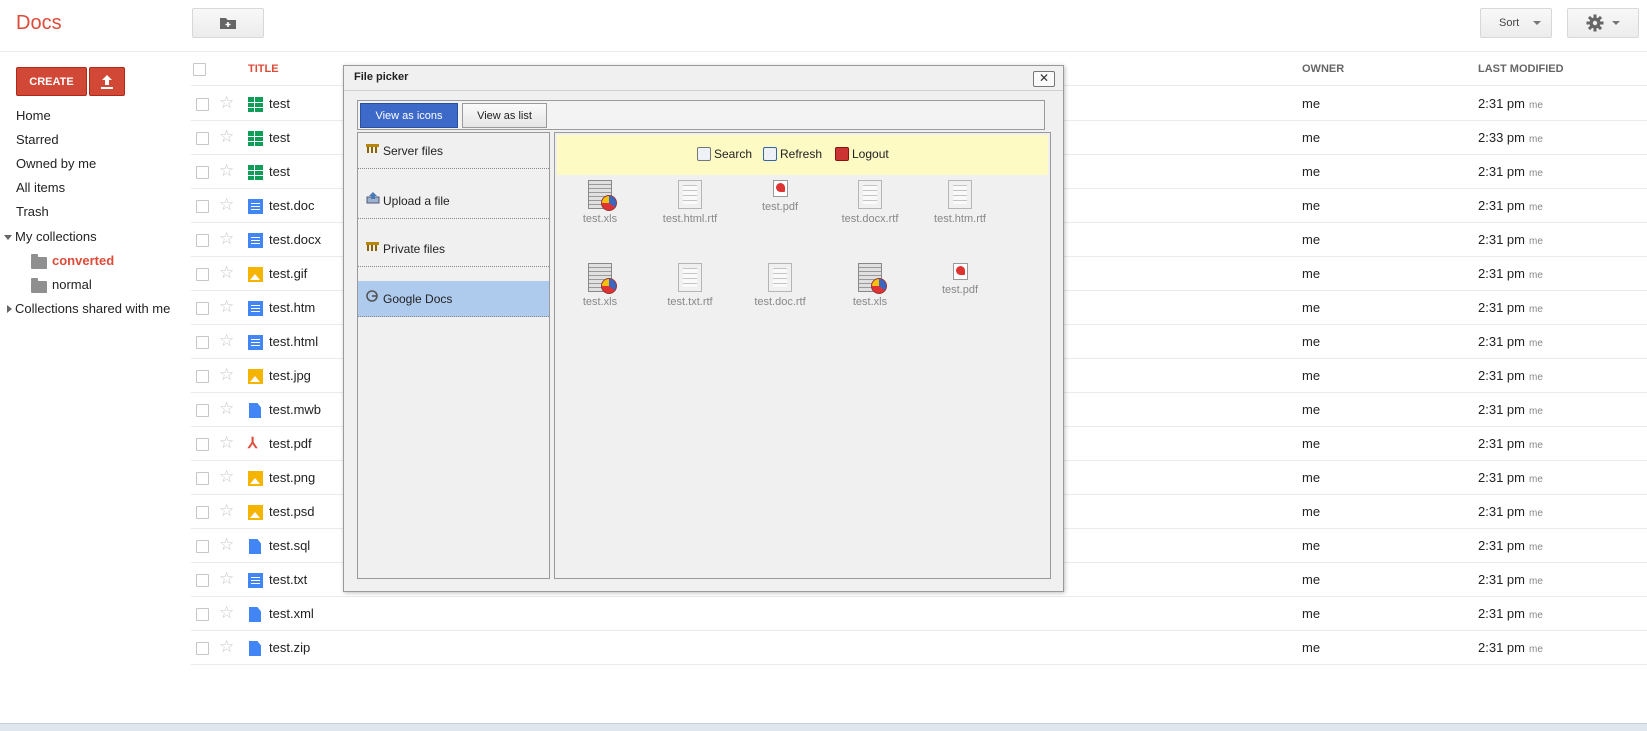  Describe the element at coordinates (40, 187) in the screenshot. I see `sidebar-item-all-items: All items` at that location.